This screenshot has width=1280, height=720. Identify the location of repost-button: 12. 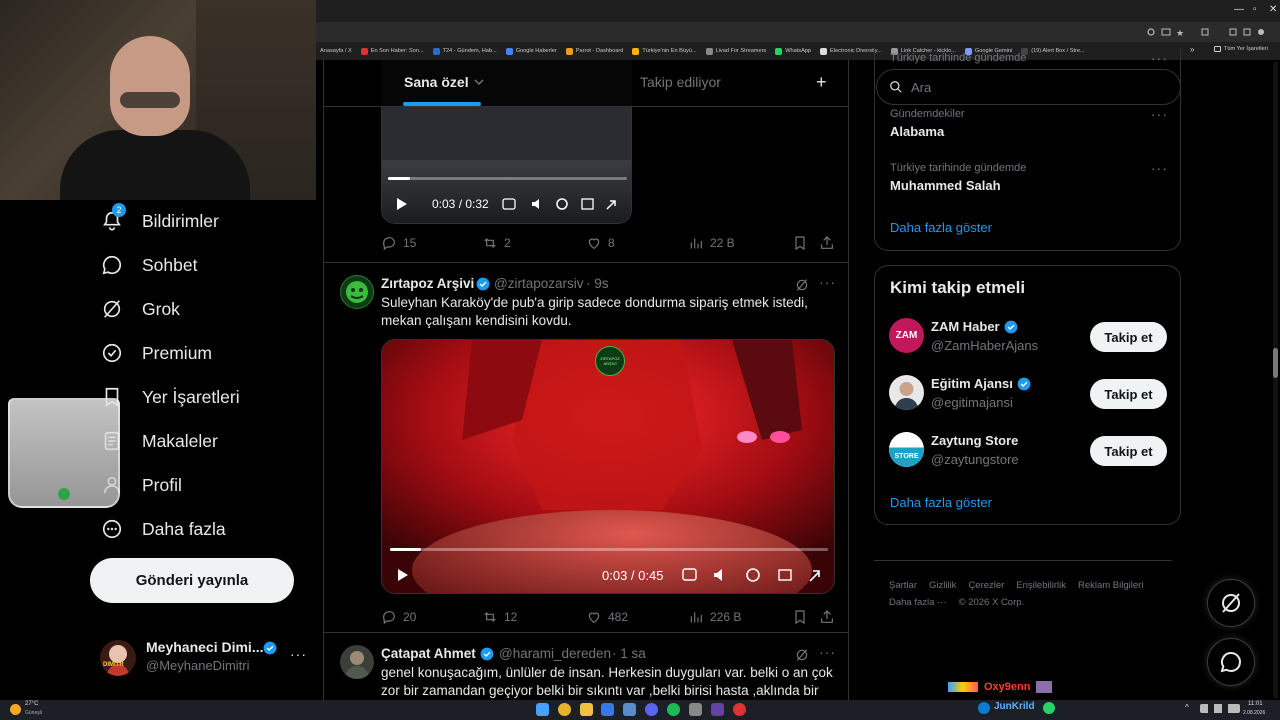
(499, 617).